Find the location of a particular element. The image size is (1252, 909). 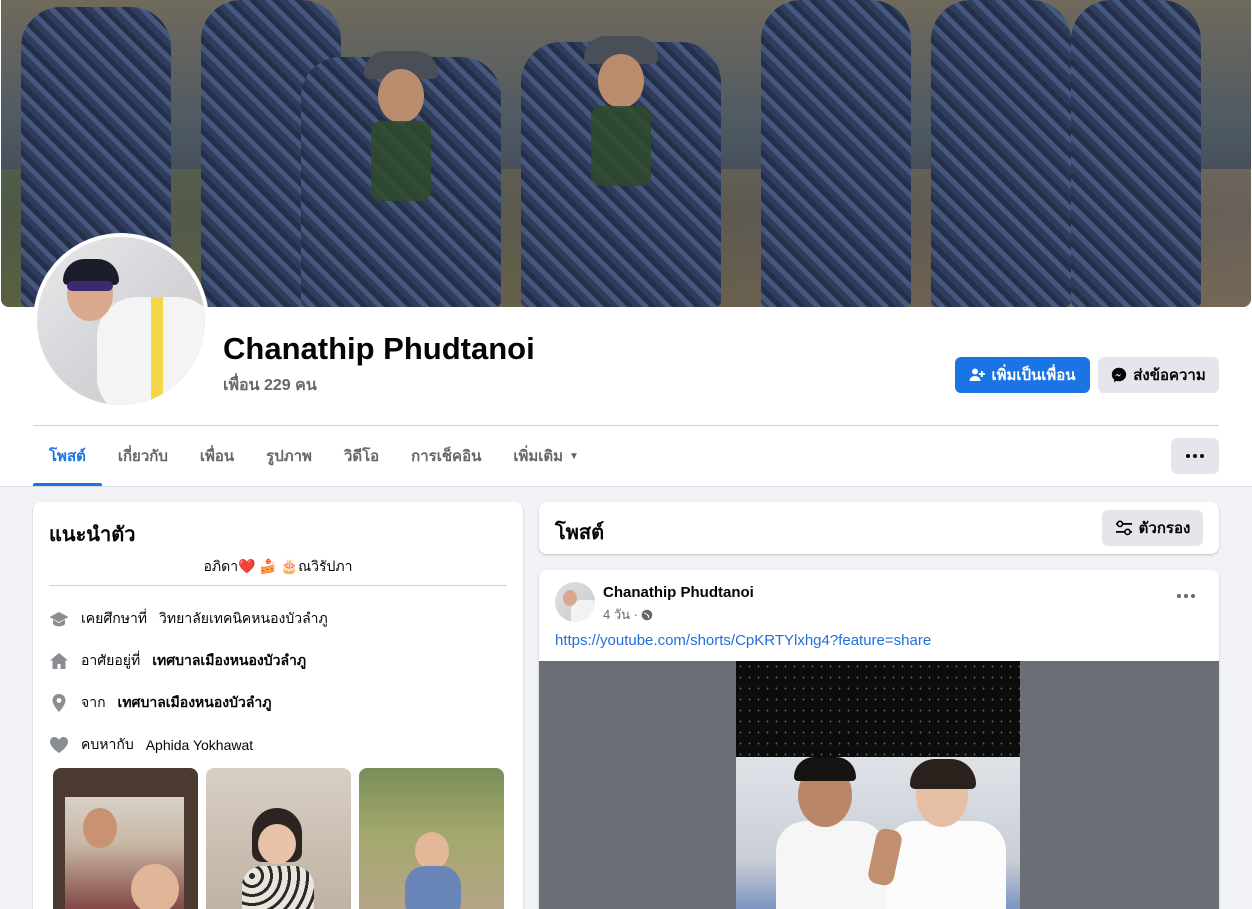

add-friend-button: เพิ่มเป็นเพื่อน is located at coordinates (1022, 375).